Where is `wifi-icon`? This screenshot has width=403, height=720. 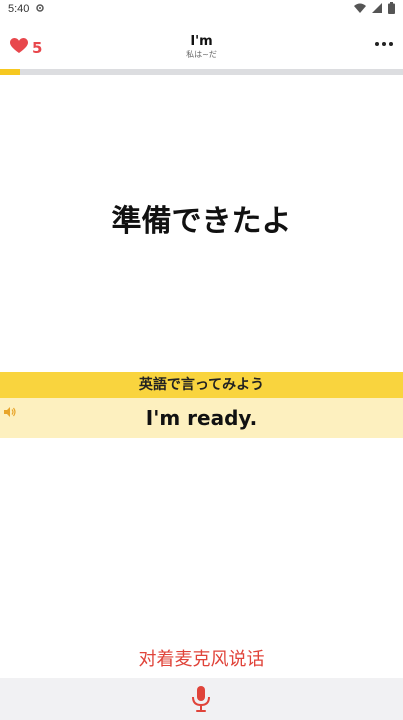
wifi-icon is located at coordinates (360, 9).